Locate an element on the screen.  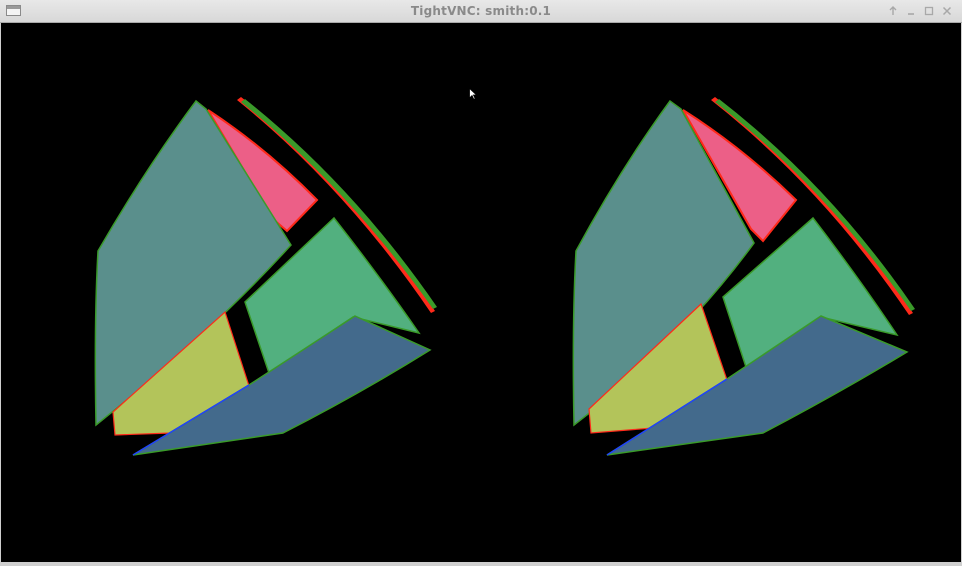
mouse-cursor-icon is located at coordinates (473, 94).